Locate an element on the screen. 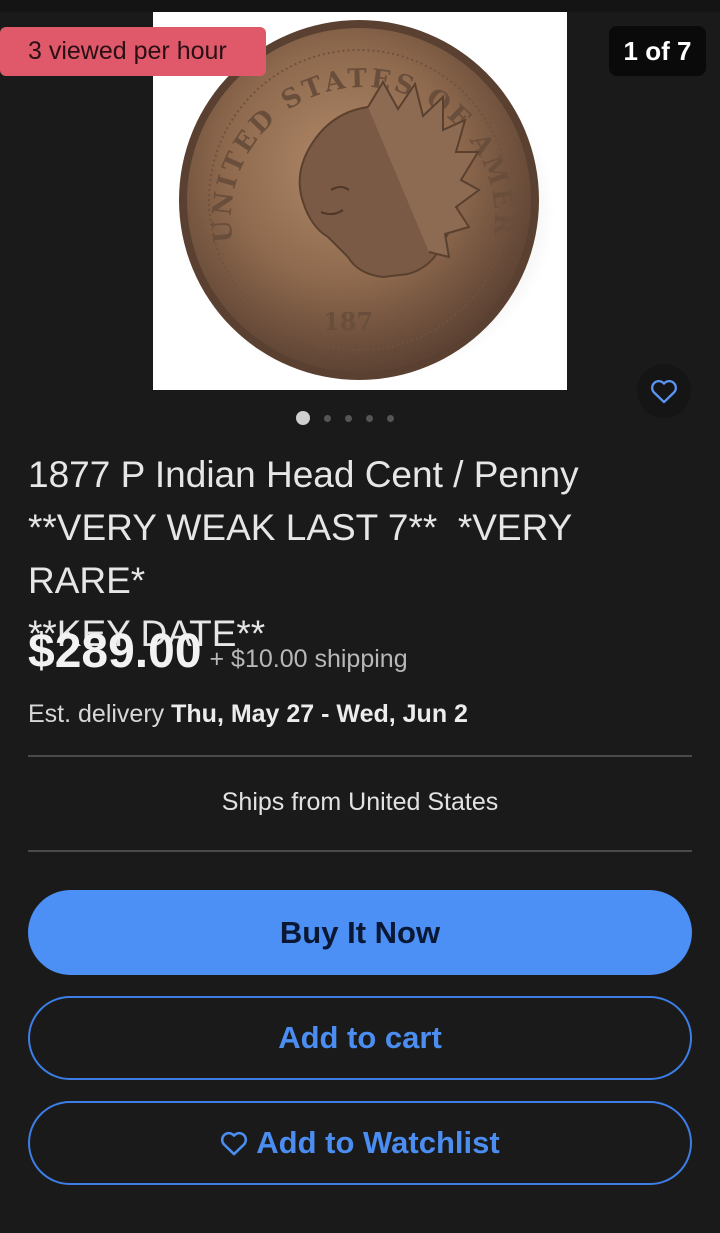 The height and width of the screenshot is (1233, 720). estimated-delivery: Est. delivery Thu, May 27 - Wed, Jun 2 is located at coordinates (248, 714).